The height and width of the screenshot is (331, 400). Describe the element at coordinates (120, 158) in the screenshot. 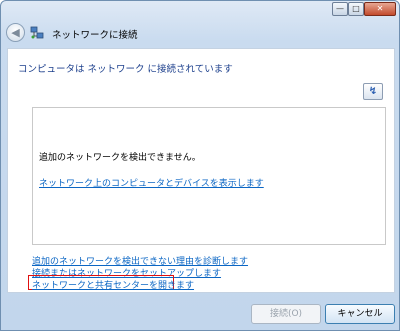

I see `no-networks-message: 追加のネットワークを検出できません。` at that location.